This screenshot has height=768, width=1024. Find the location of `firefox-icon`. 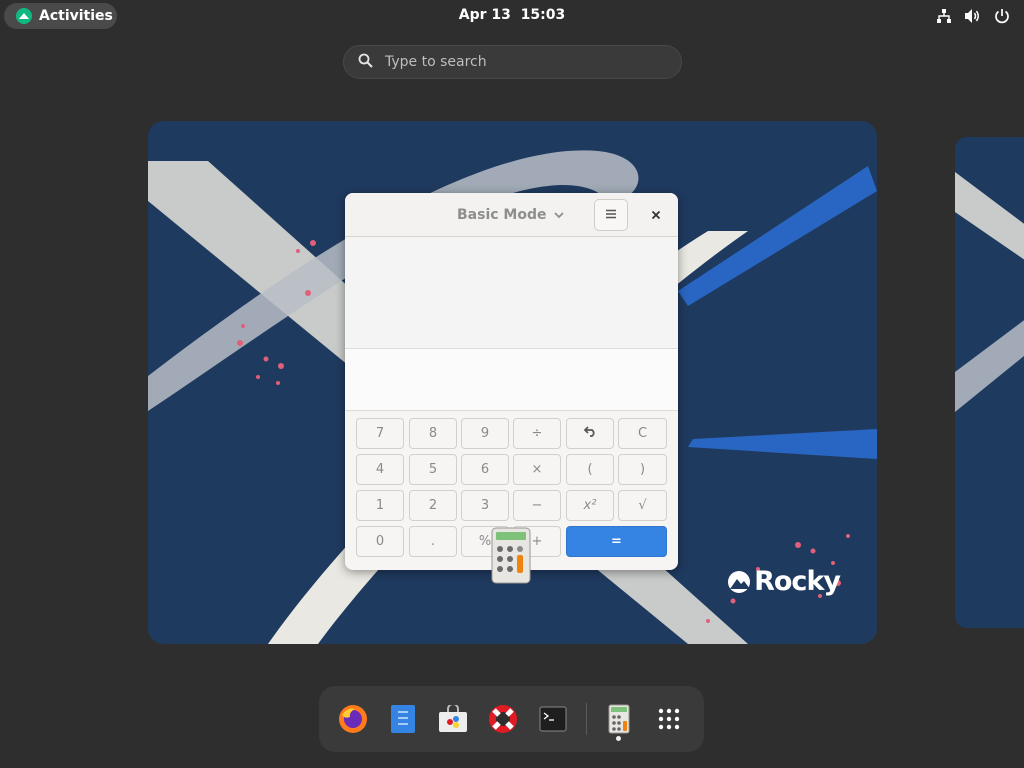

firefox-icon is located at coordinates (353, 719).